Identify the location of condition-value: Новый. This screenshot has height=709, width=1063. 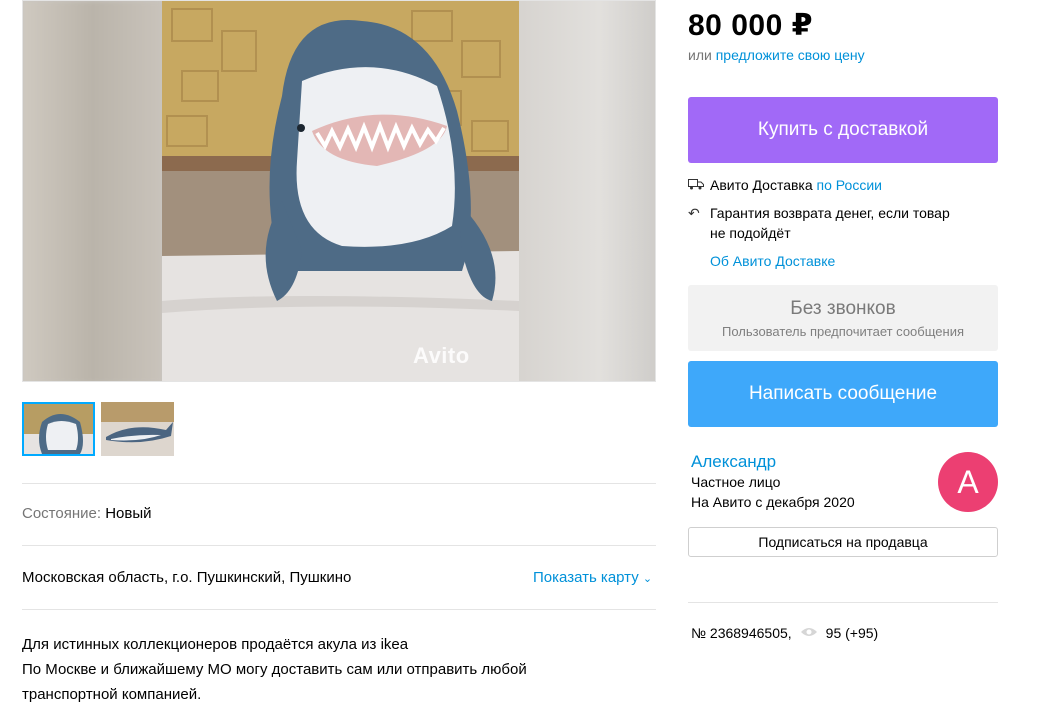
(128, 513).